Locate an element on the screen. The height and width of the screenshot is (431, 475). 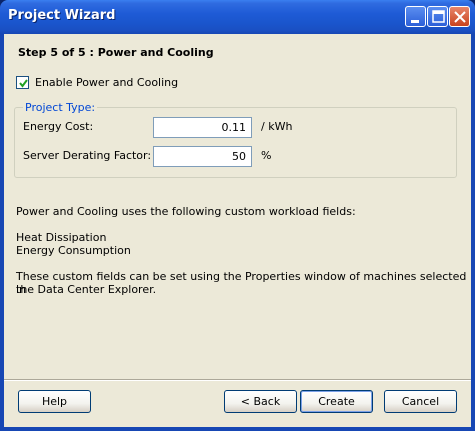
derating-factor-unit: % is located at coordinates (266, 155).